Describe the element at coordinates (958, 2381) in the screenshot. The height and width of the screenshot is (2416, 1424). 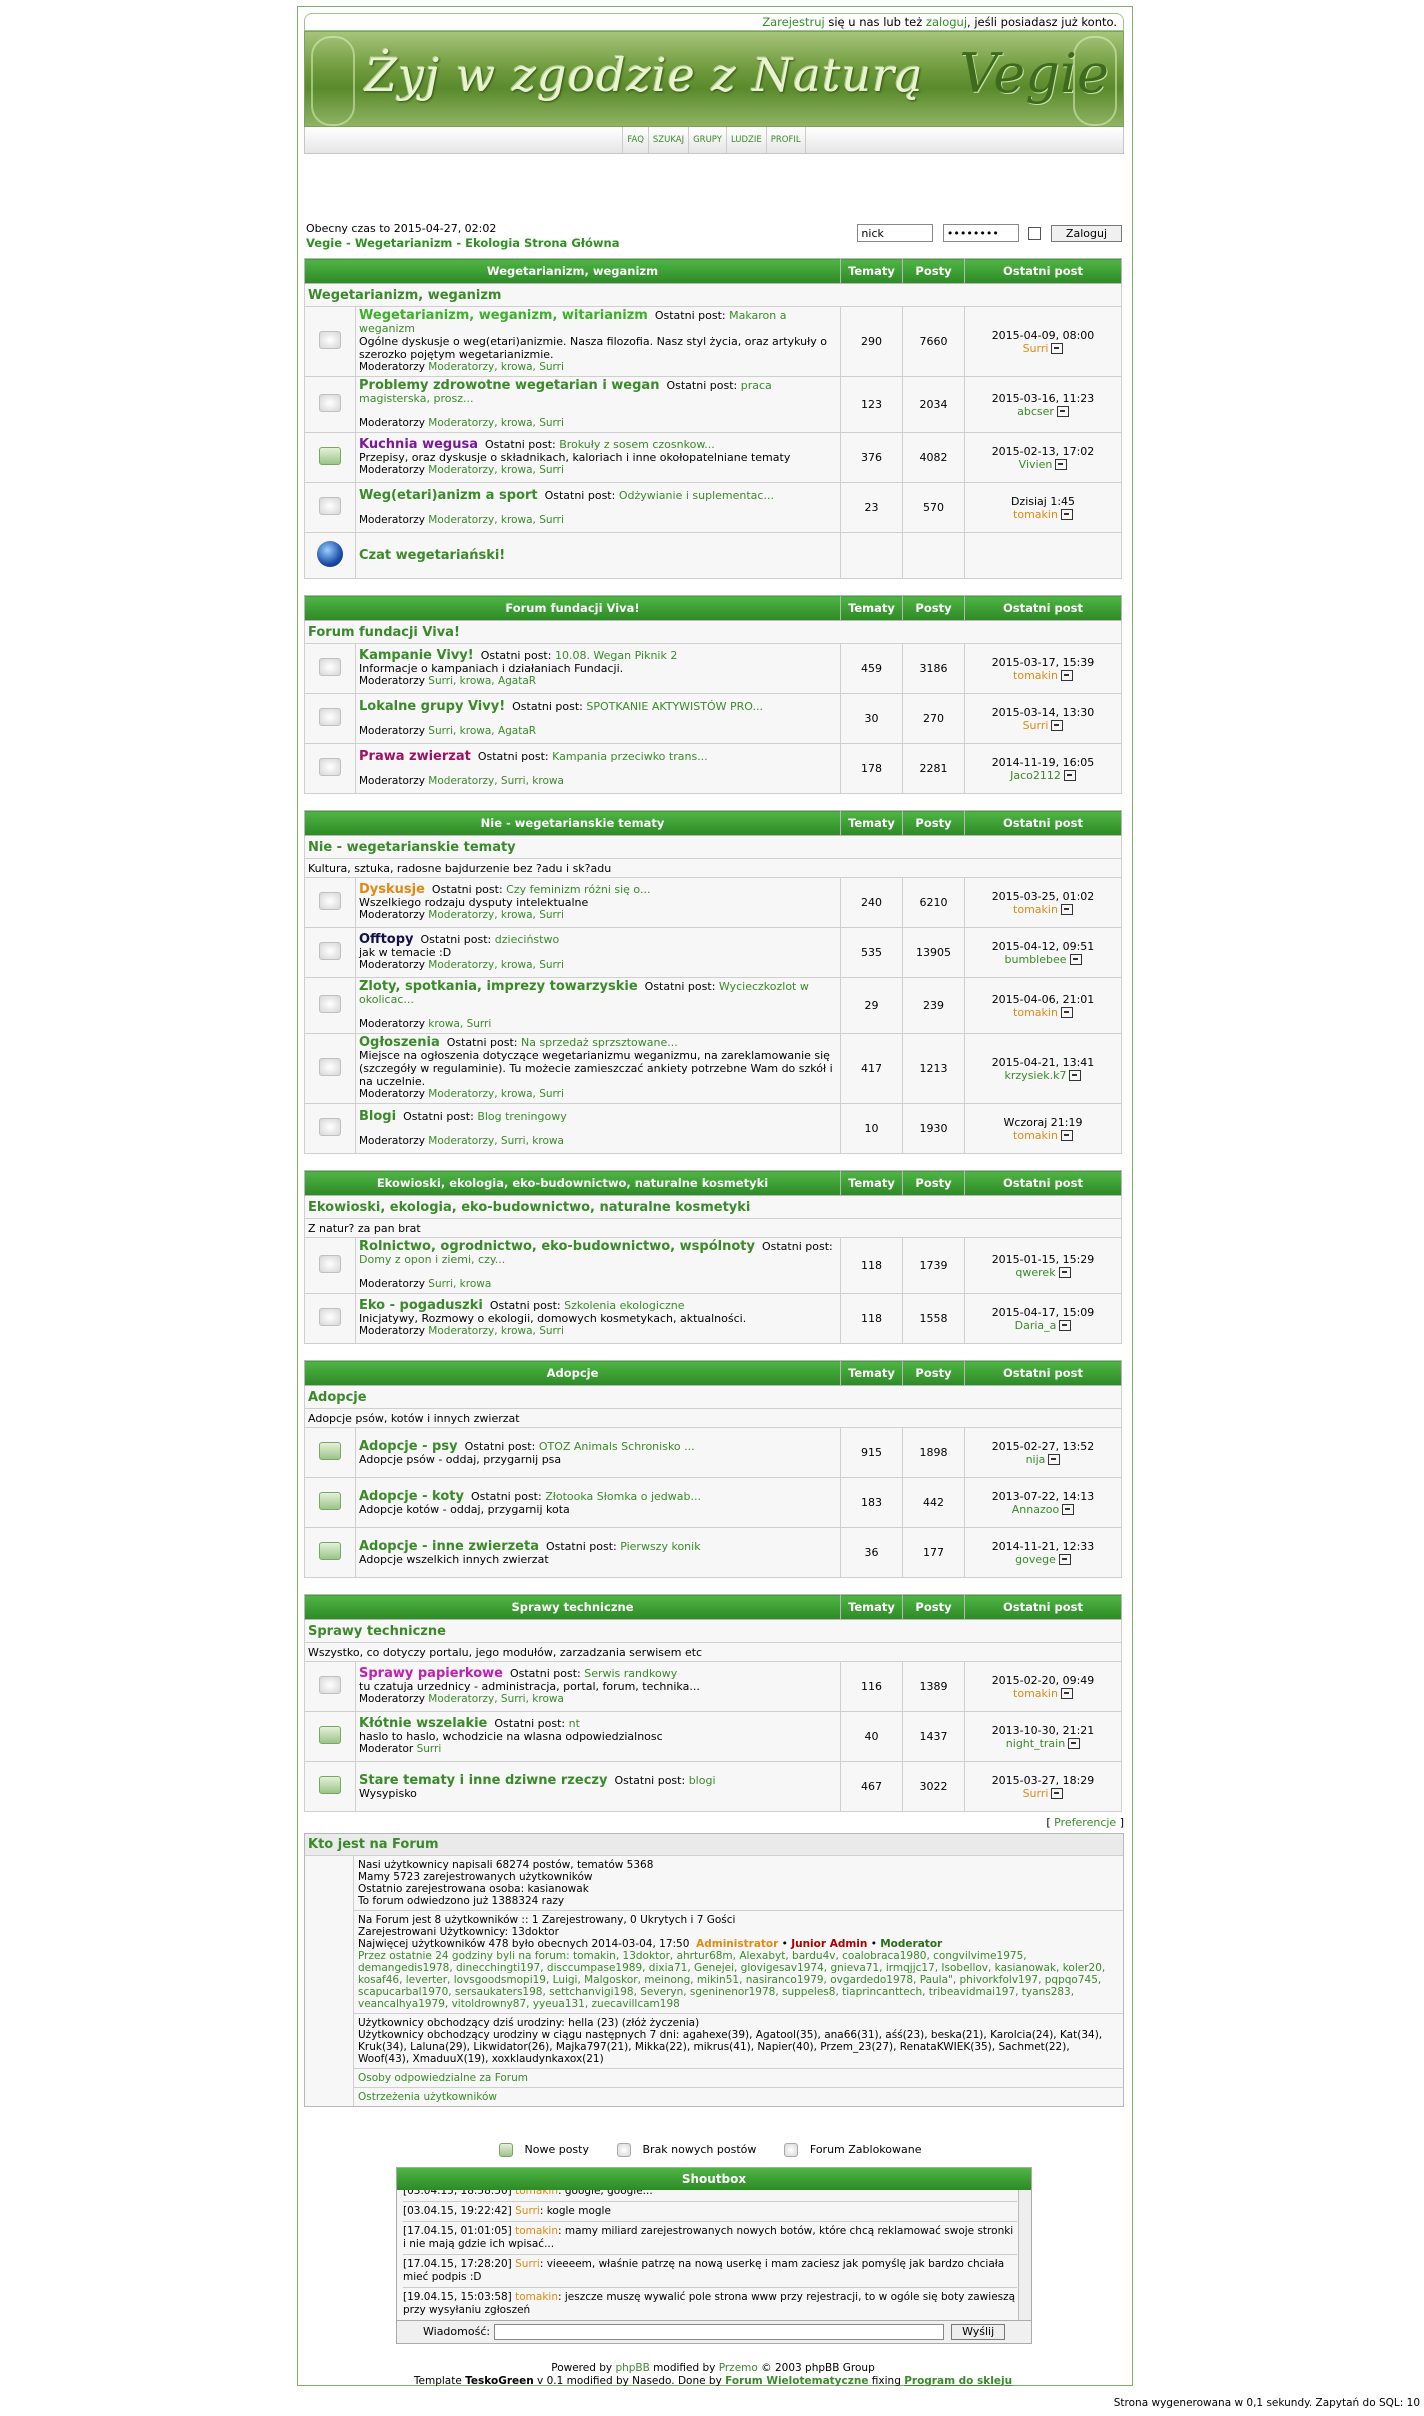
I see `program-do-skleju-link: Program do skleju` at that location.